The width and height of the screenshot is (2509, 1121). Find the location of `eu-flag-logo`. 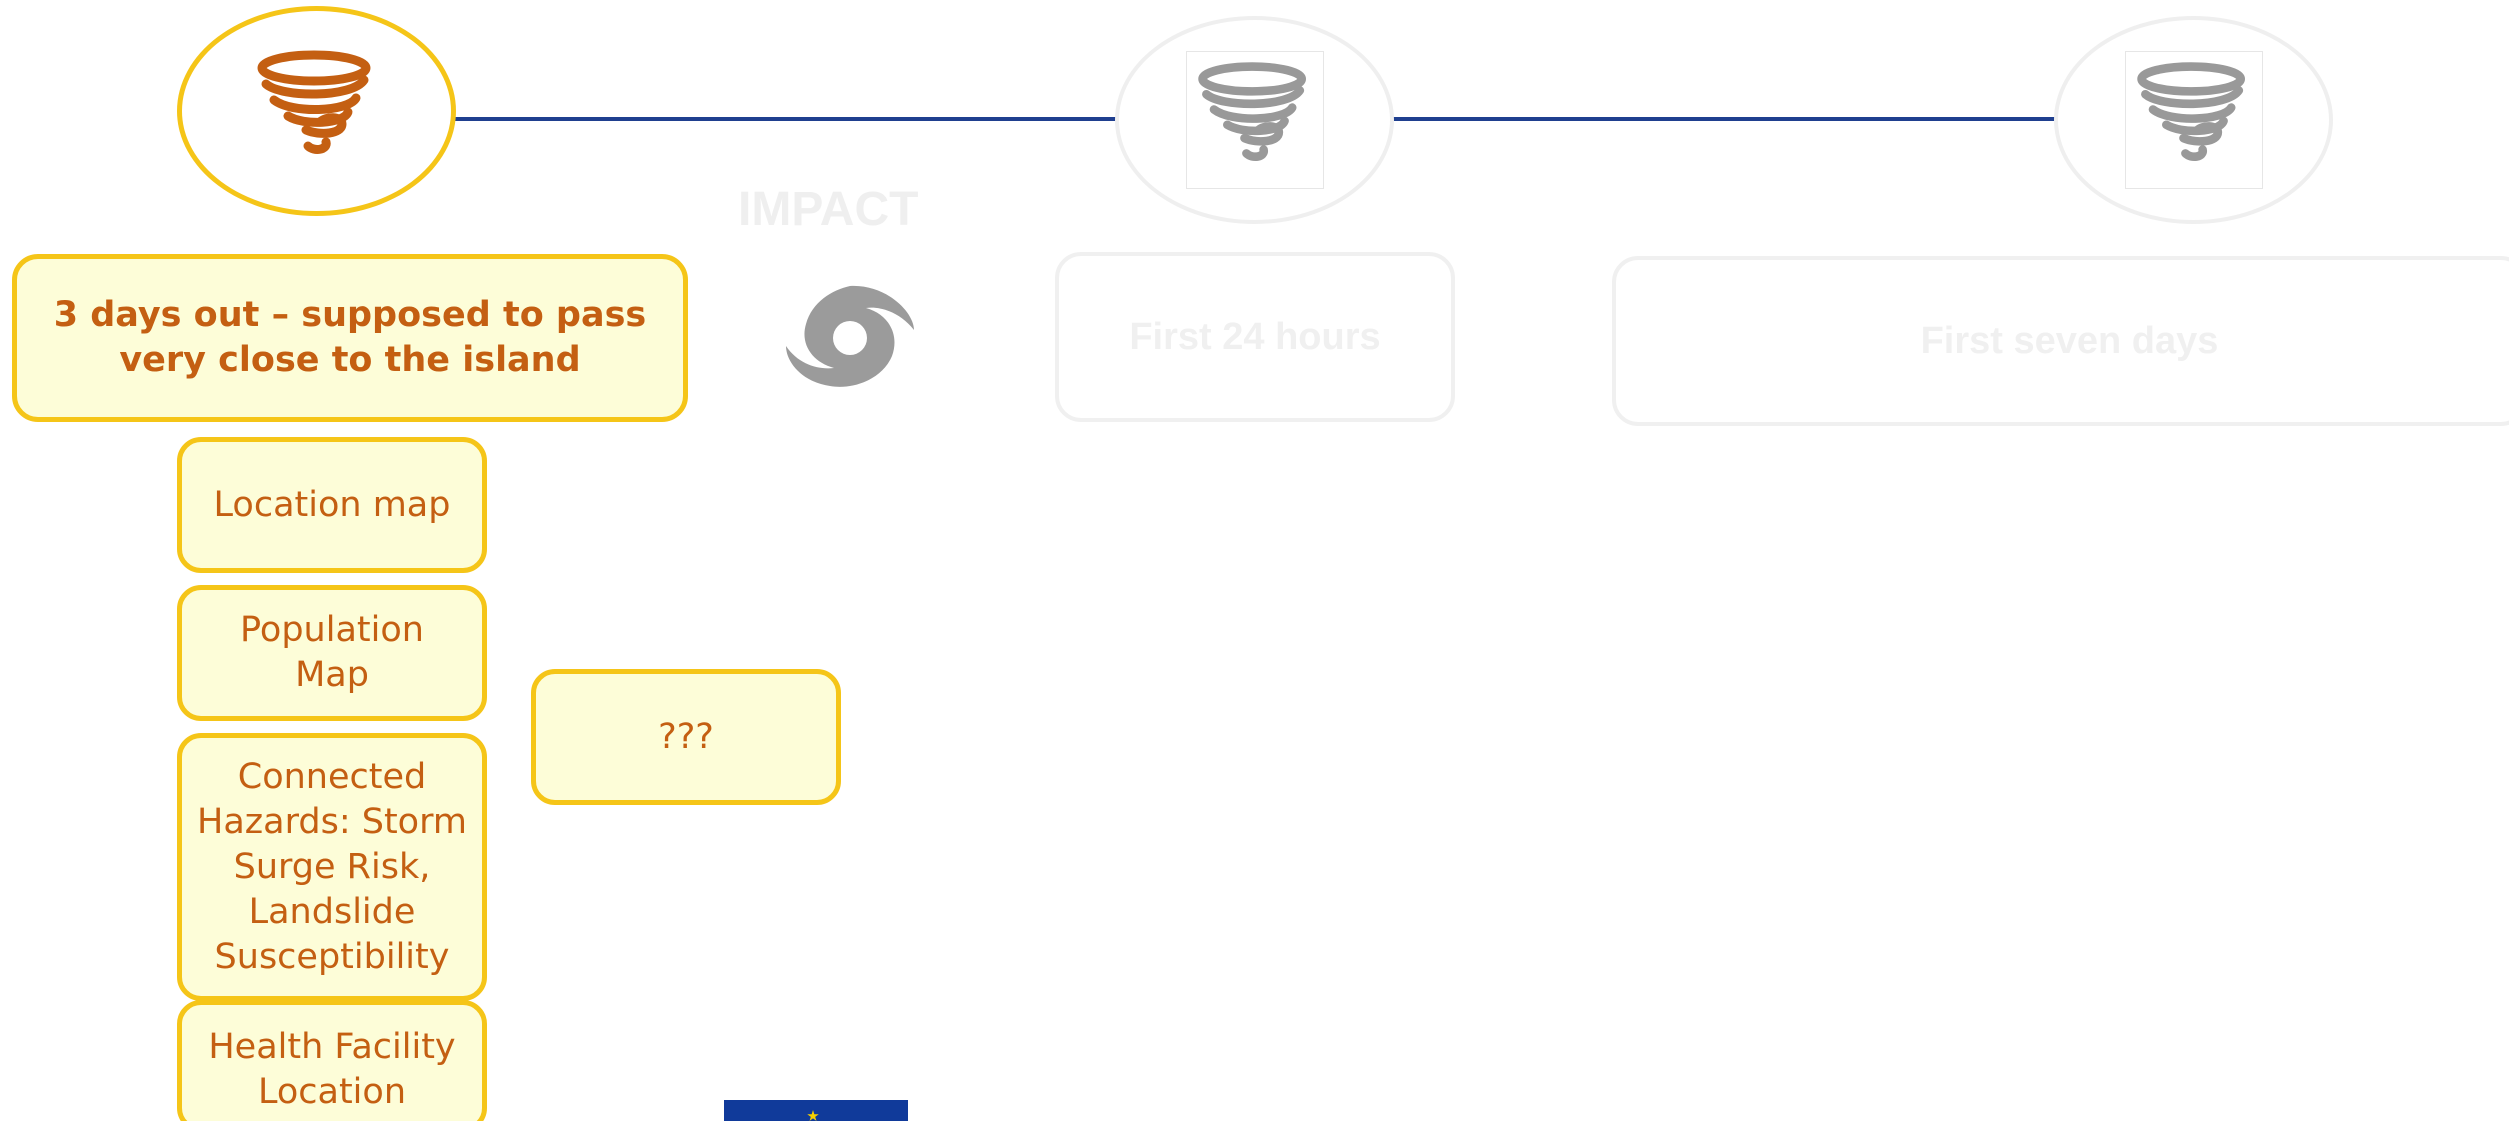

eu-flag-logo is located at coordinates (816, 1110).